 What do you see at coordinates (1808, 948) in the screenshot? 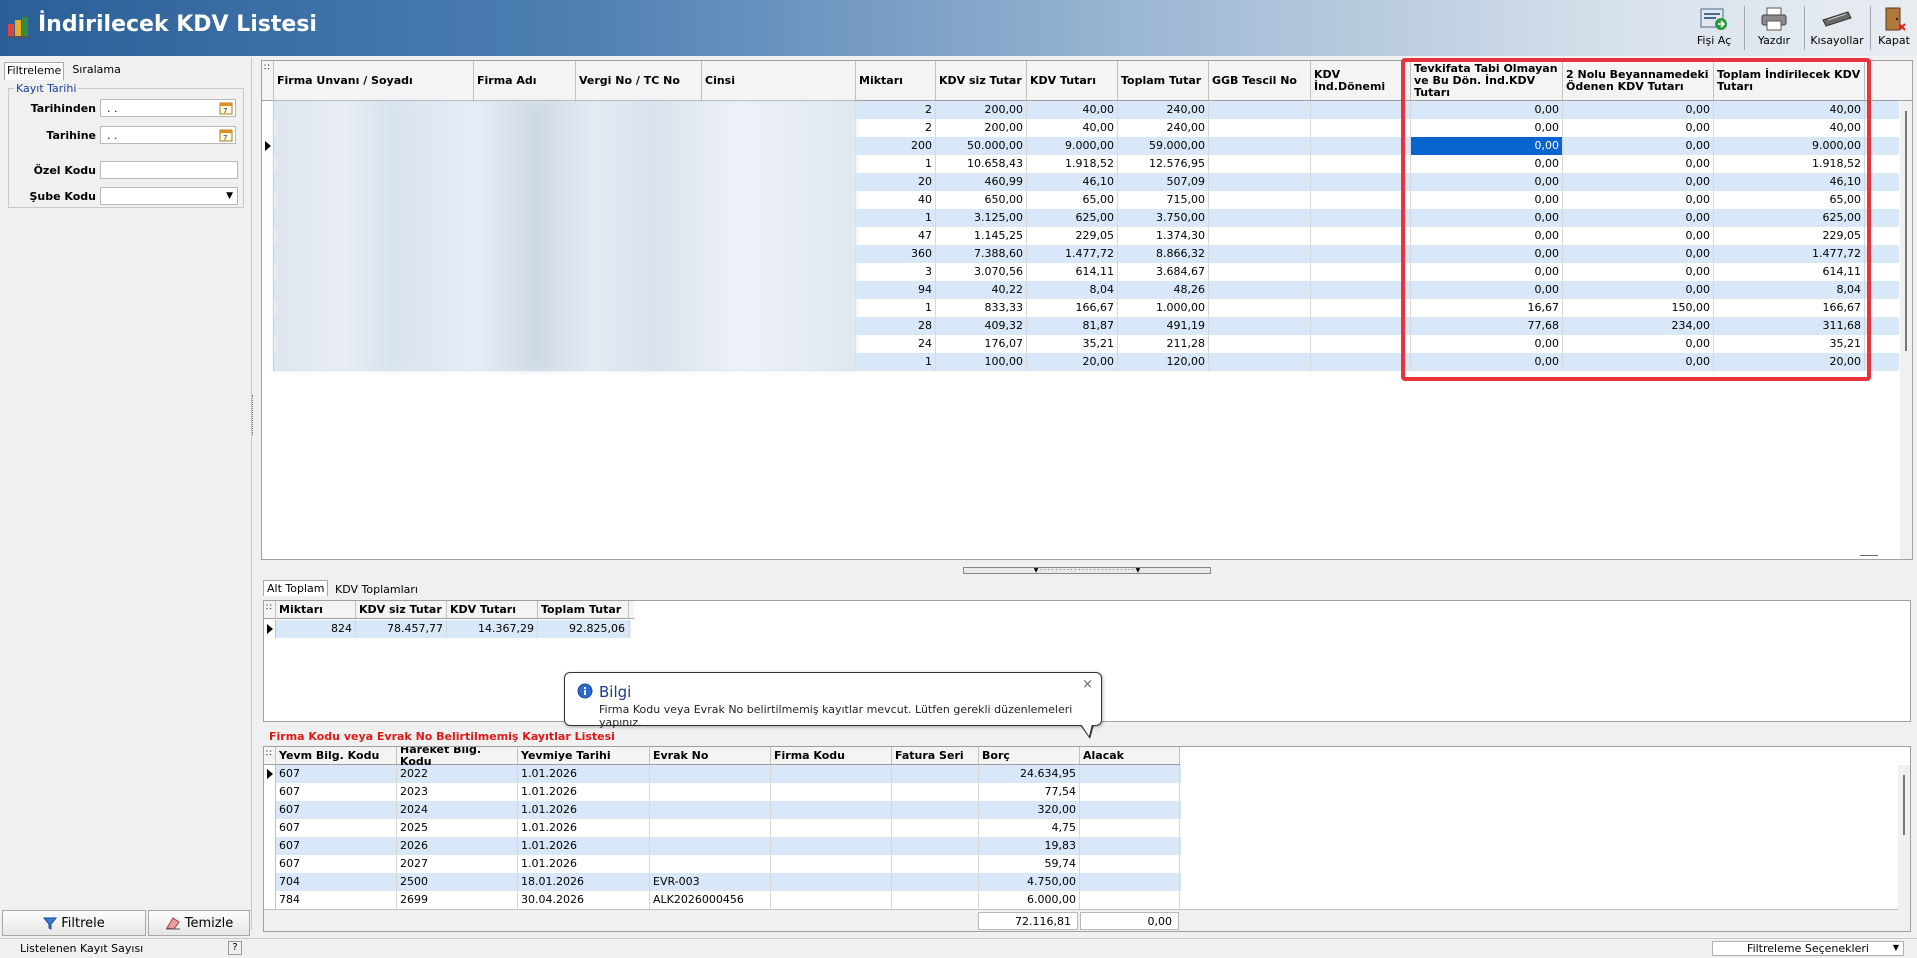
I see `filter-options-dropdown: Filtreleme Seçenekleri ▼` at bounding box center [1808, 948].